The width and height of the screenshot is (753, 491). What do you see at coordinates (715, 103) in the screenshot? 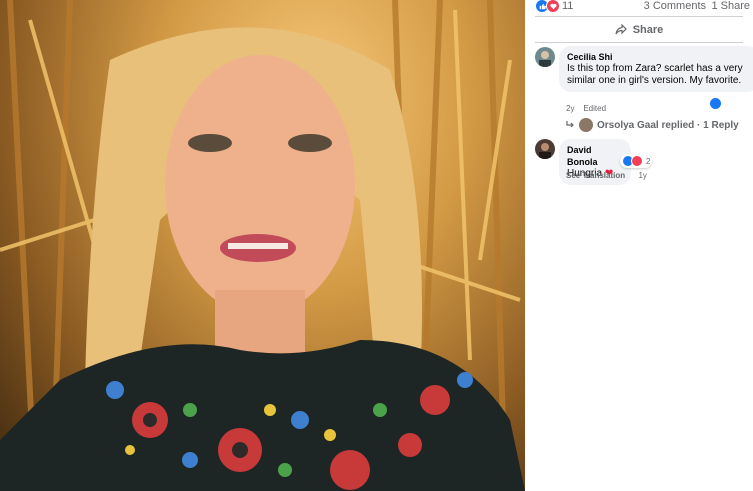
I see `comment-like-icon` at bounding box center [715, 103].